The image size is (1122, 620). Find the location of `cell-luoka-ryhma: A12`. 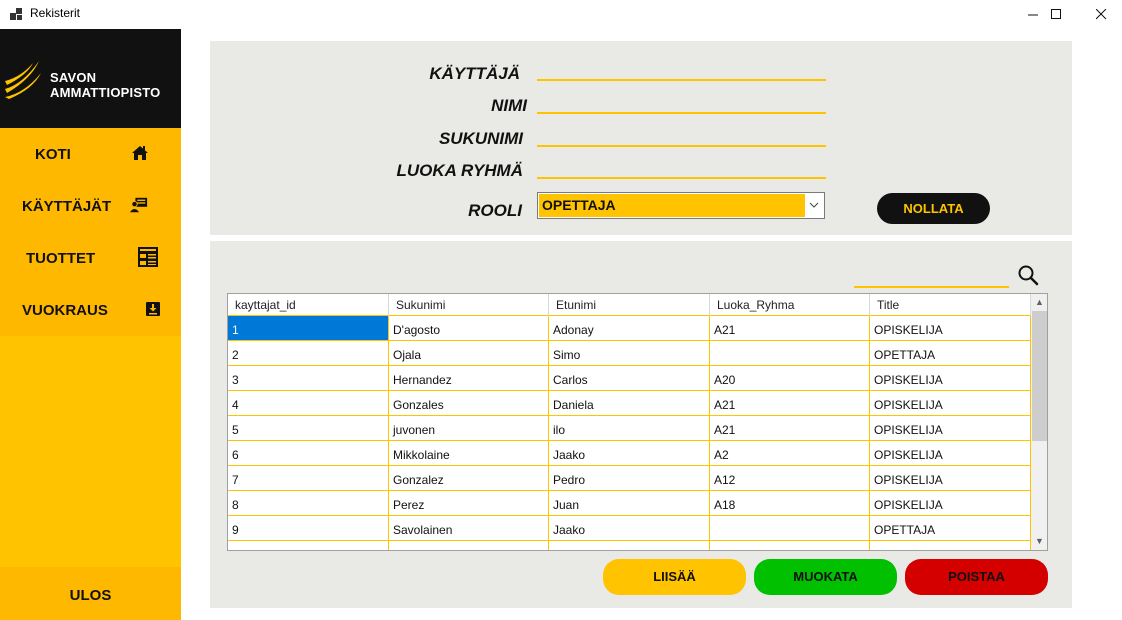

cell-luoka-ryhma: A12 is located at coordinates (790, 478).